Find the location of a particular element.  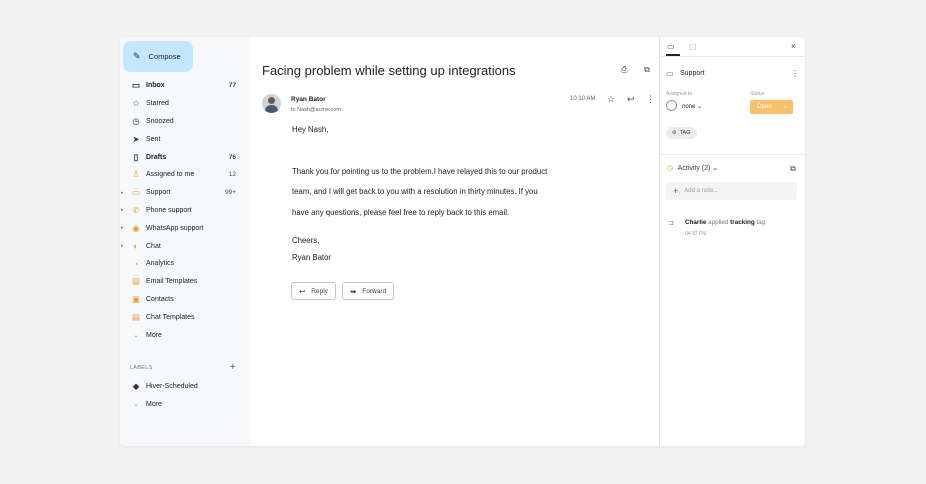

tag-icon: ⊐ is located at coordinates (671, 223).